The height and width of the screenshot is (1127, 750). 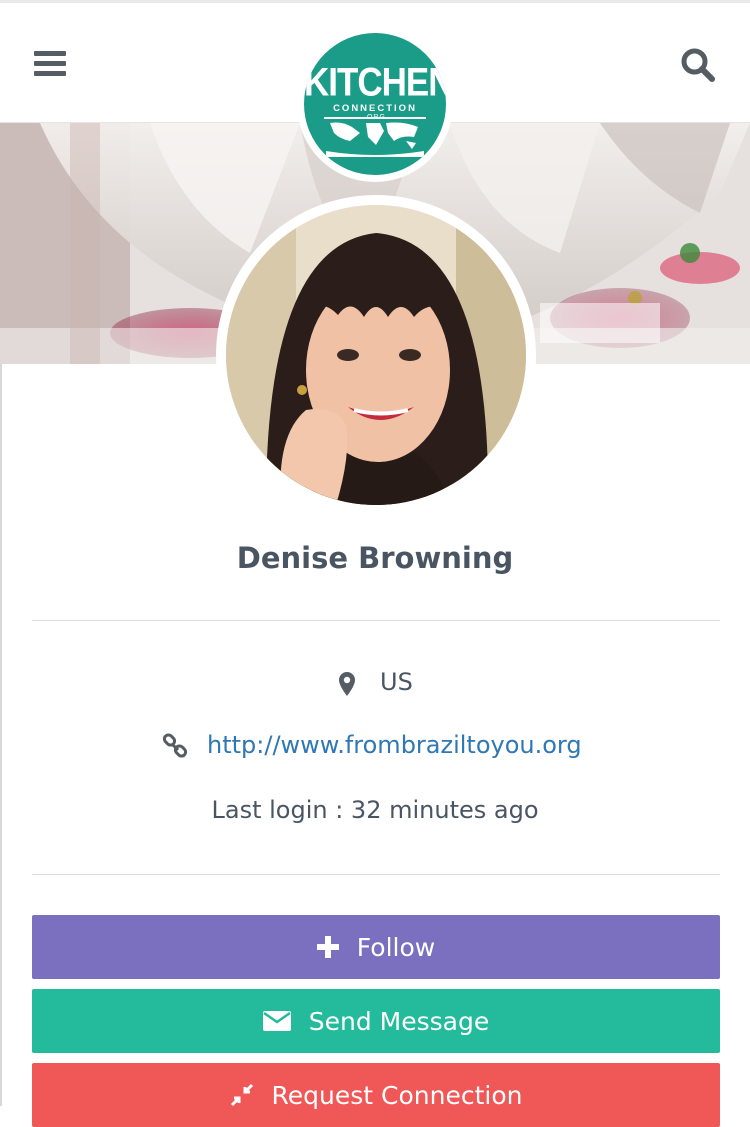 I want to click on divider-top, so click(x=376, y=620).